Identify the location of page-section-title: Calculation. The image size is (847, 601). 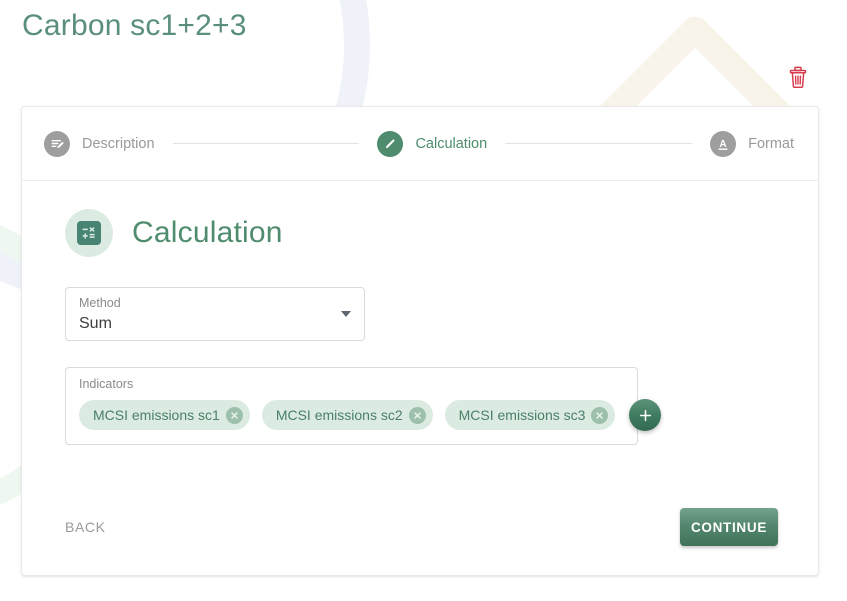
(207, 232).